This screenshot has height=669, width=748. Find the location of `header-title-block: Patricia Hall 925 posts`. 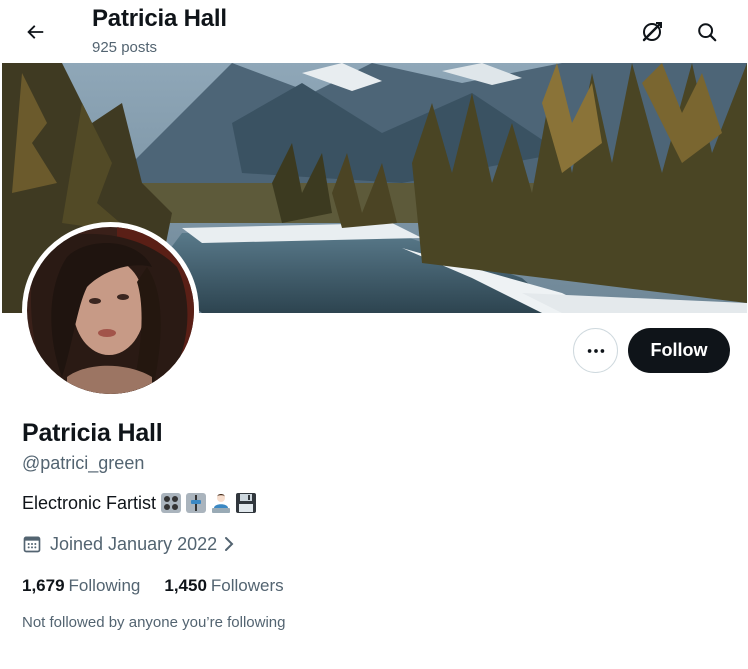

header-title-block: Patricia Hall 925 posts is located at coordinates (159, 31).